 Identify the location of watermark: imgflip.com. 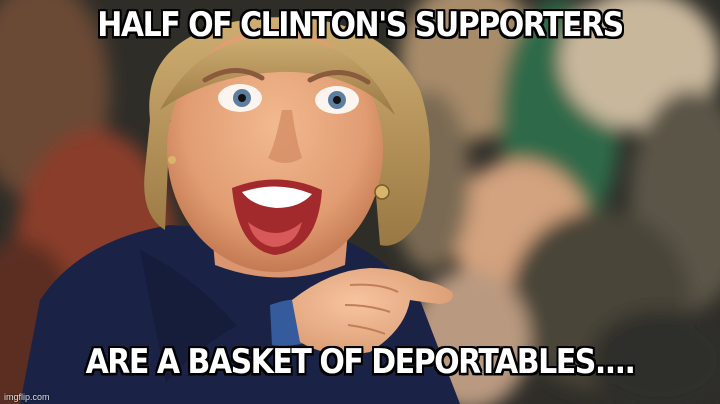
(27, 397).